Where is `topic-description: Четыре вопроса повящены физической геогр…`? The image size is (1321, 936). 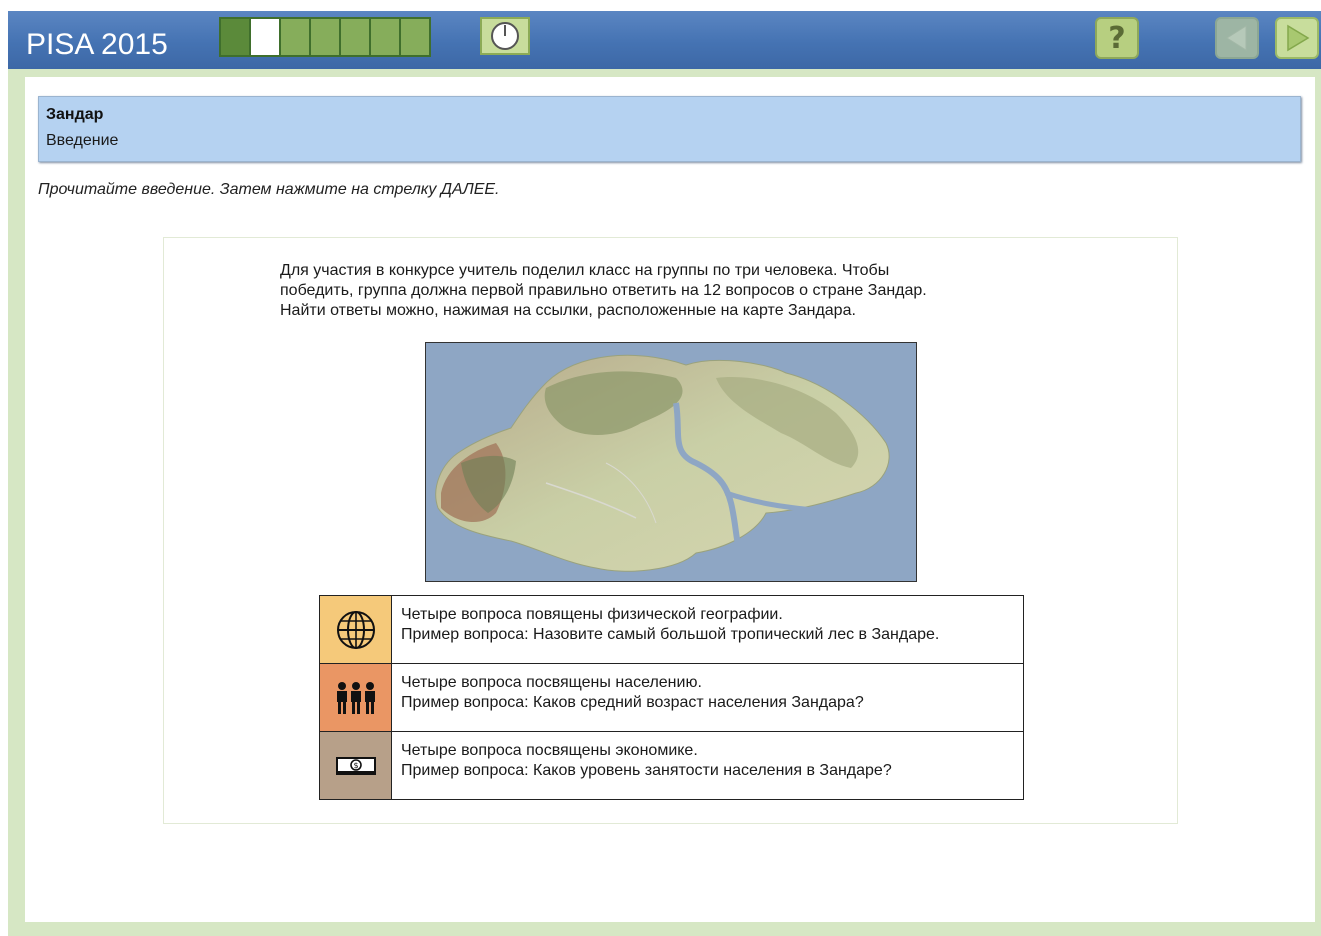
topic-description: Четыре вопроса повящены физической геогр… is located at coordinates (665, 629).